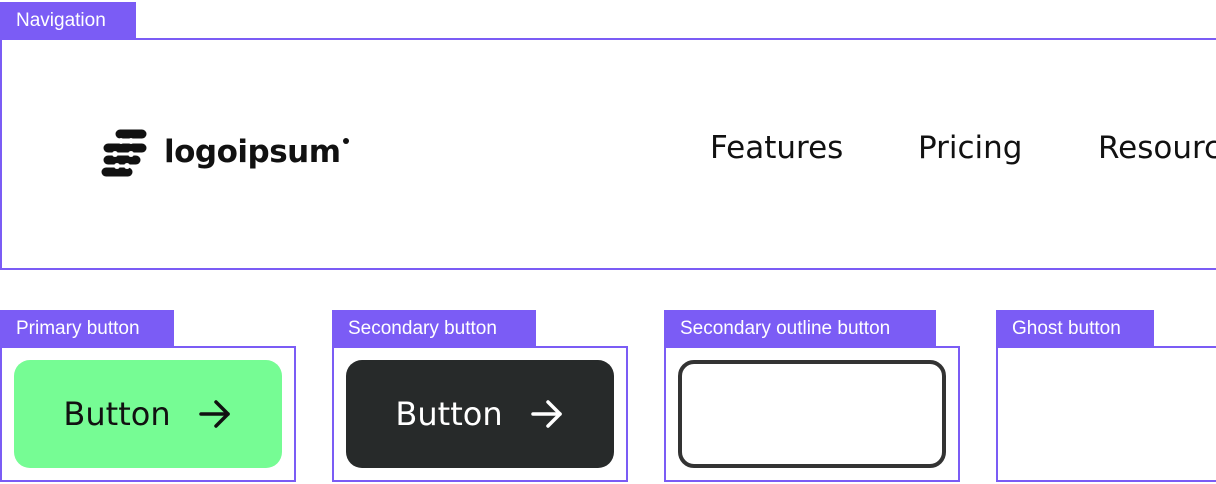  What do you see at coordinates (800, 329) in the screenshot?
I see `secondary-outline-button-tag: Secondary outline button` at bounding box center [800, 329].